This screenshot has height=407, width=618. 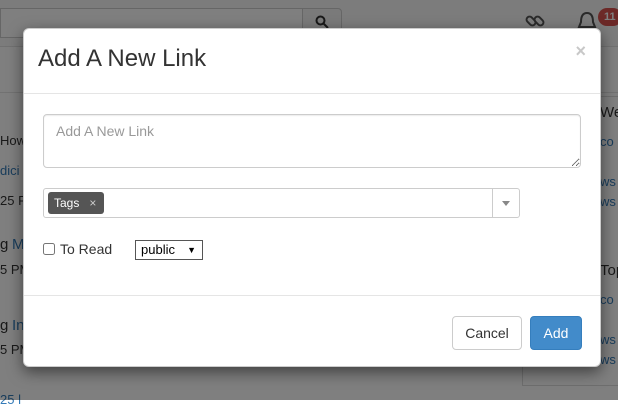 I want to click on add-button: Add, so click(x=556, y=333).